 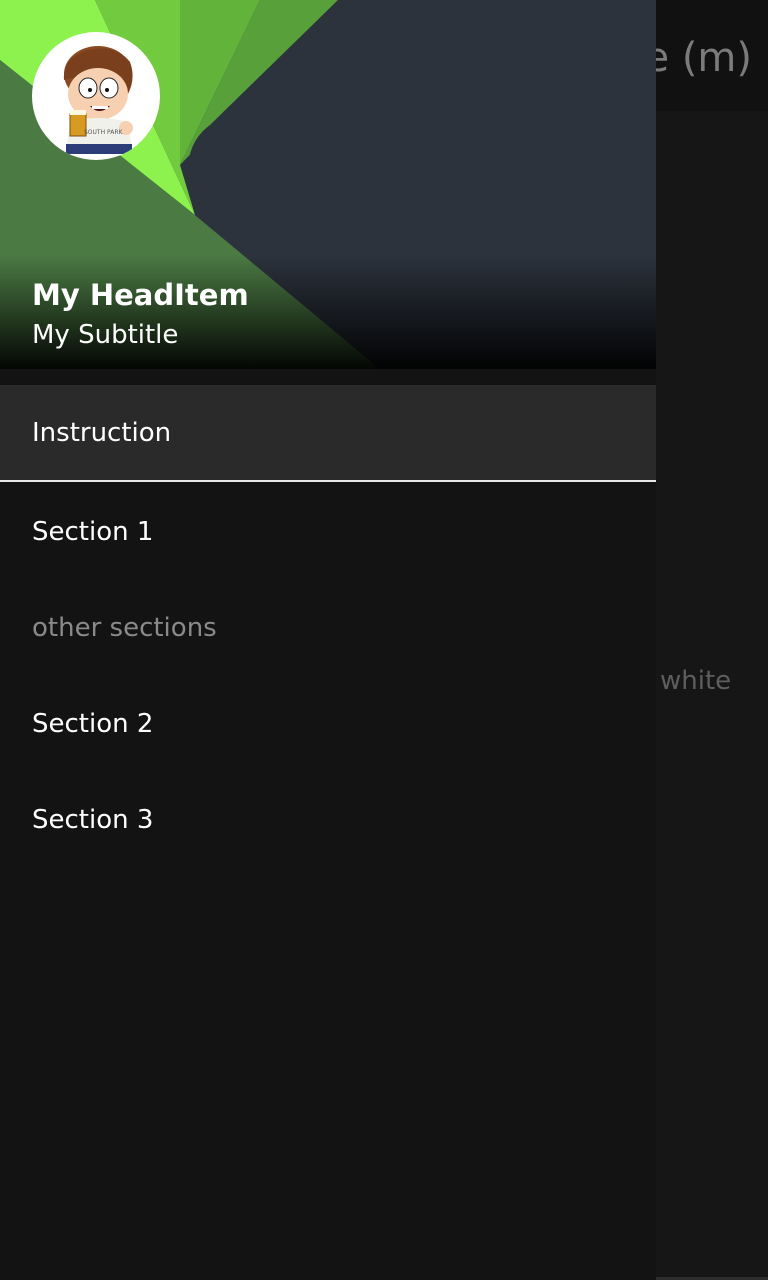 I want to click on drawer-divider, so click(x=328, y=481).